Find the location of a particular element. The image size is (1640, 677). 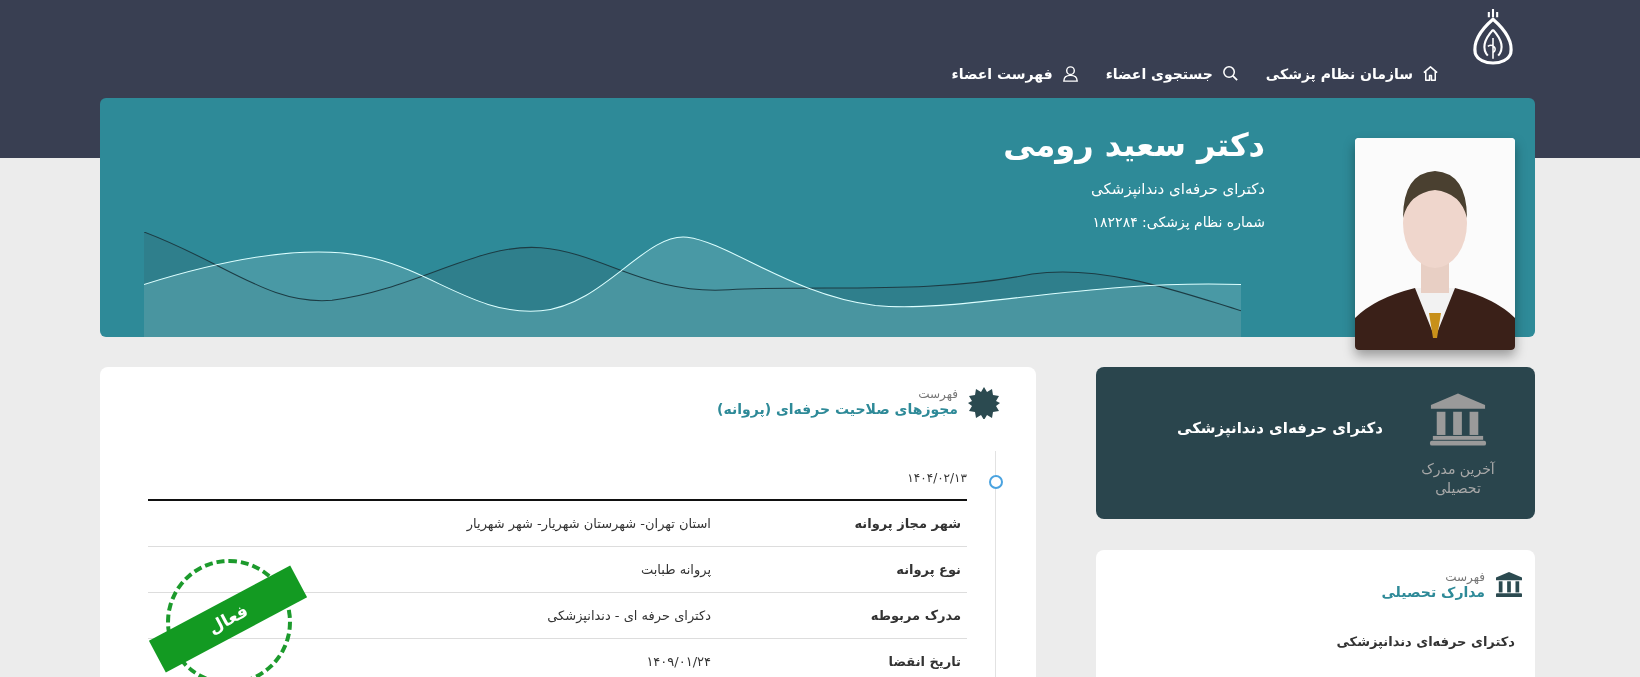

specialty-text: دکترای حرفه‌ای دندانپزشکی is located at coordinates (1178, 189).